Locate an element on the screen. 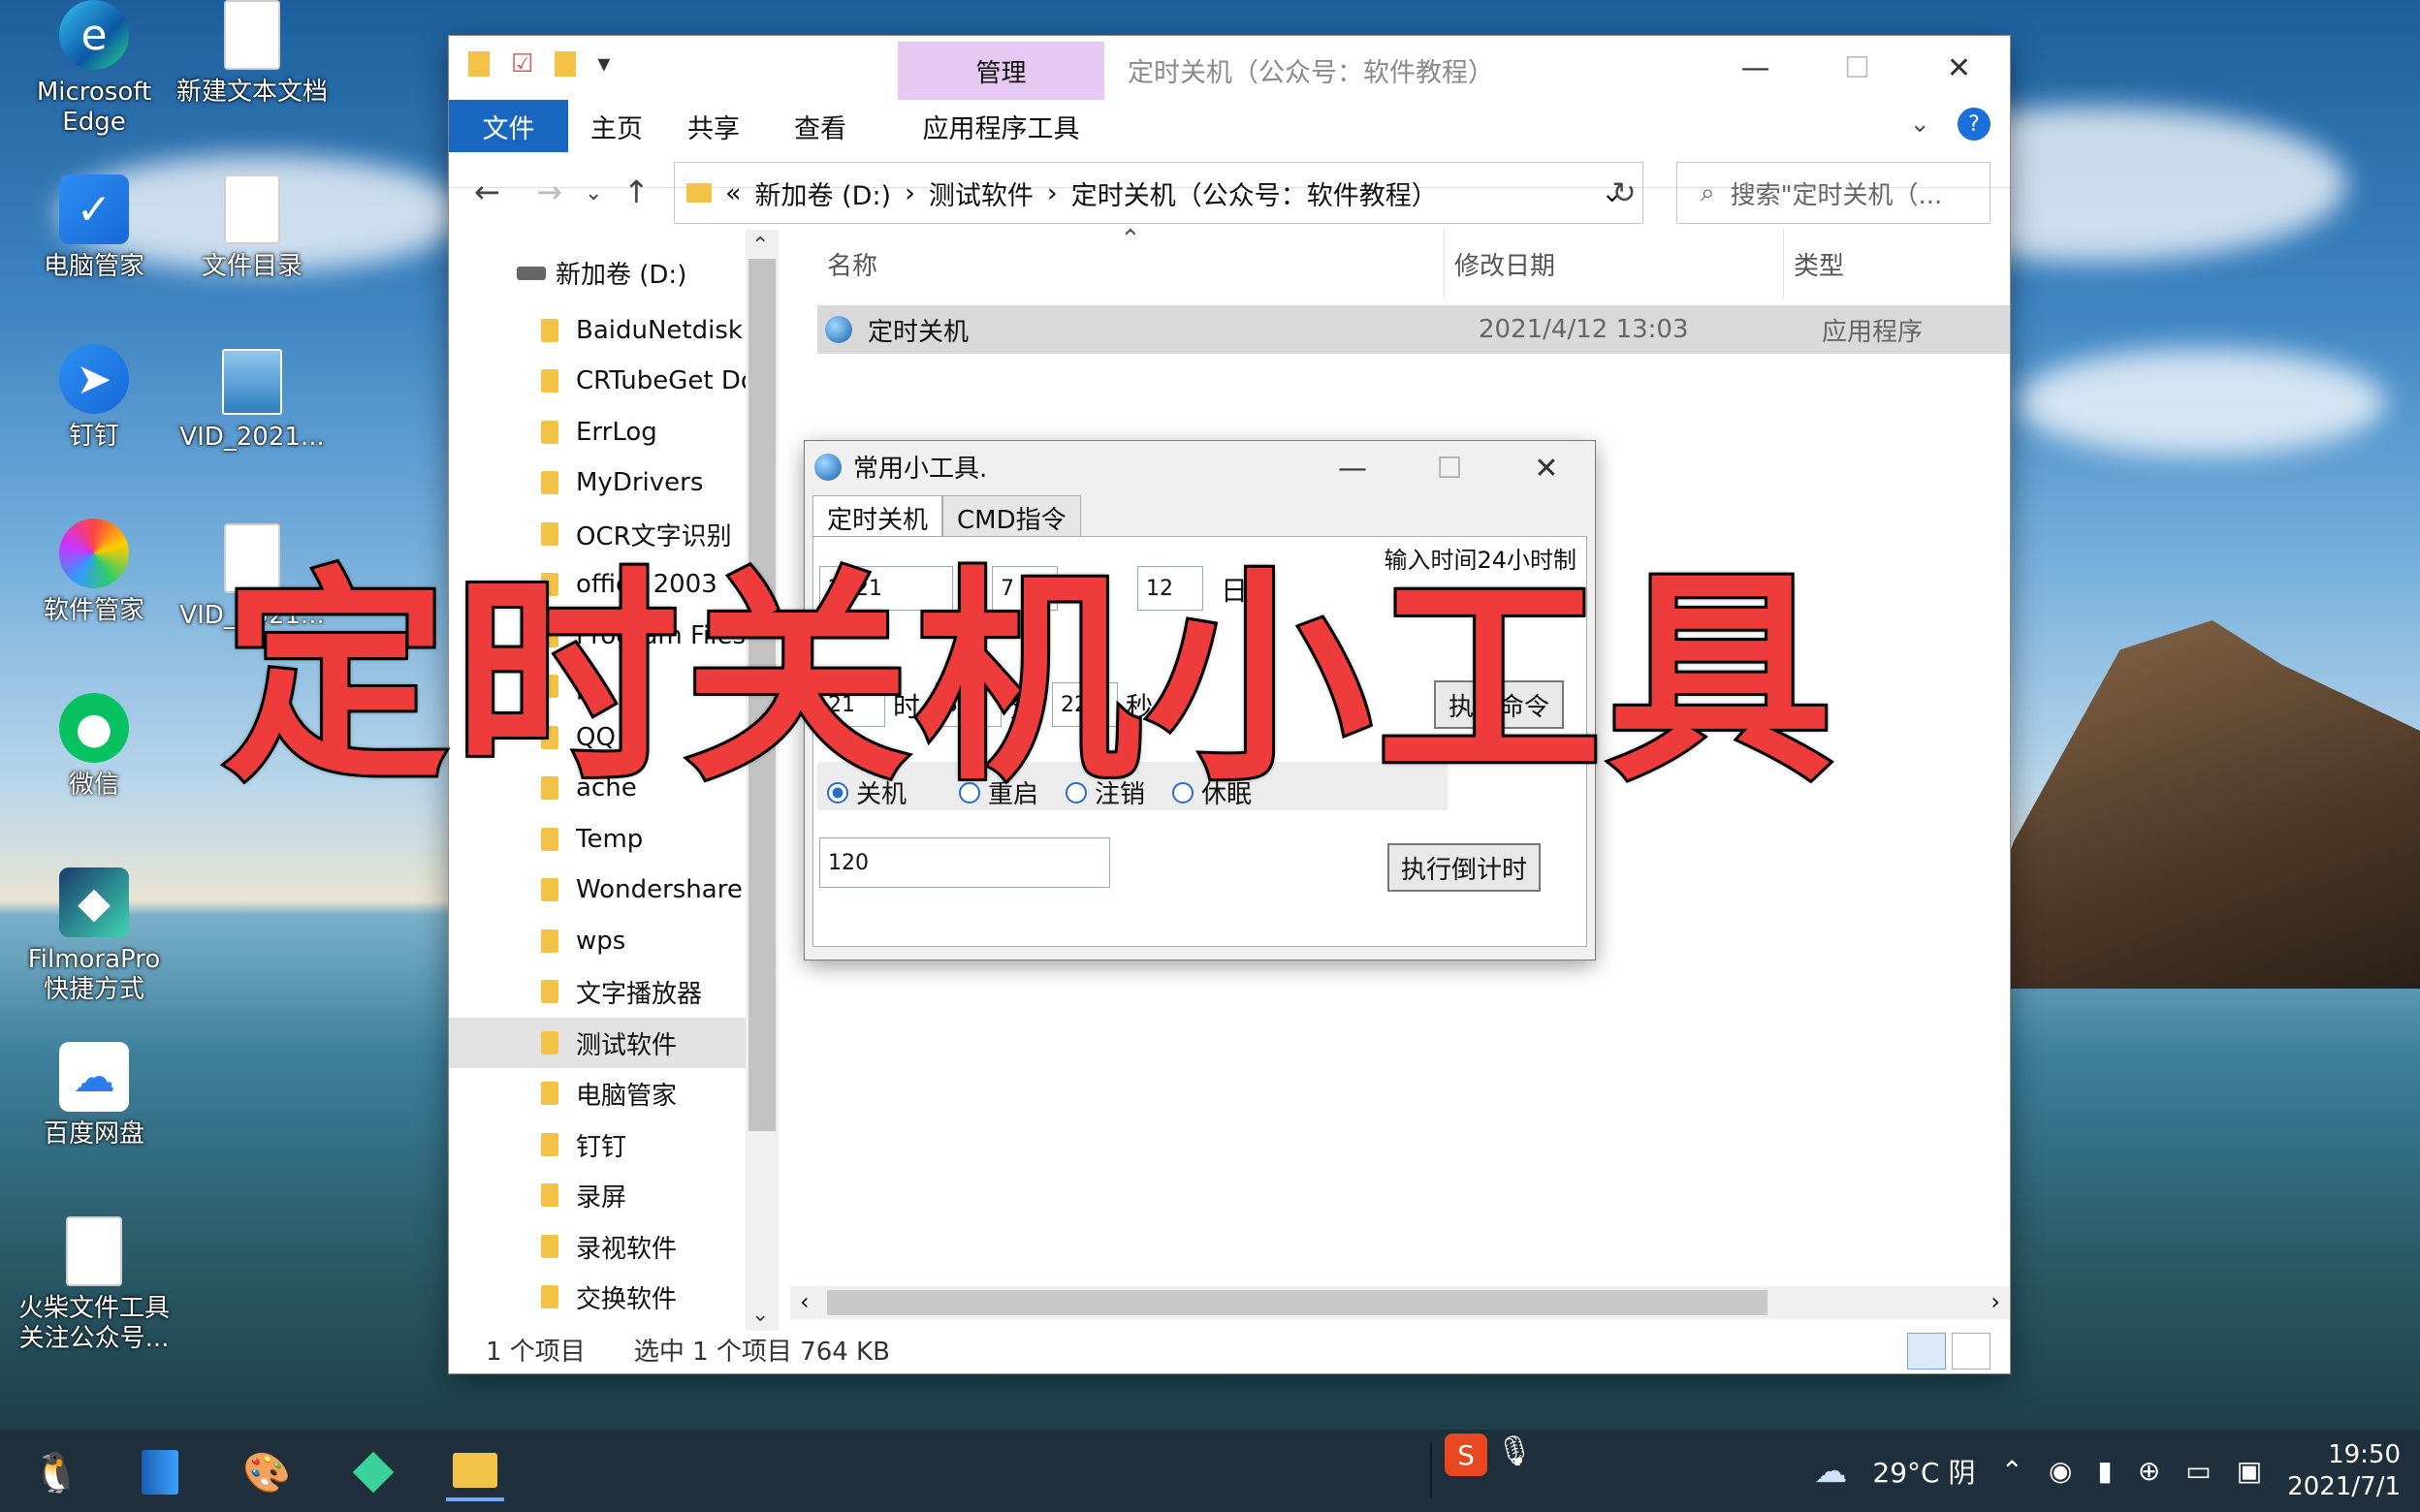 The width and height of the screenshot is (2420, 1512). desktop-icon-label: 文件目录 is located at coordinates (251, 266).